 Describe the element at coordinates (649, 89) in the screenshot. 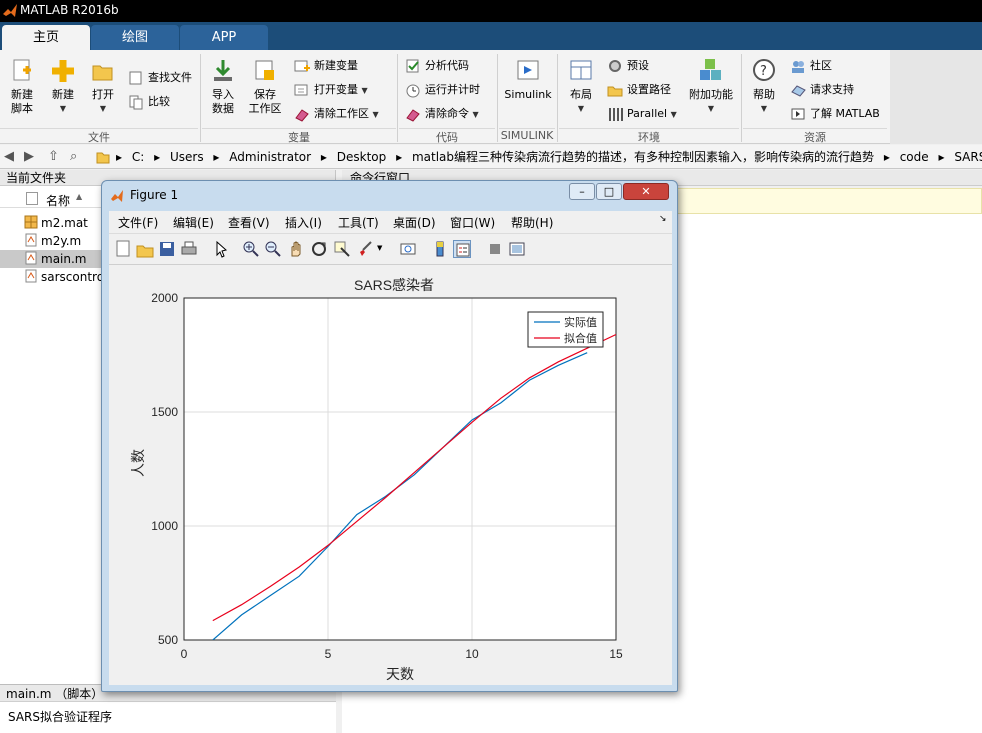

I see `set-path-label: 设置路径` at that location.